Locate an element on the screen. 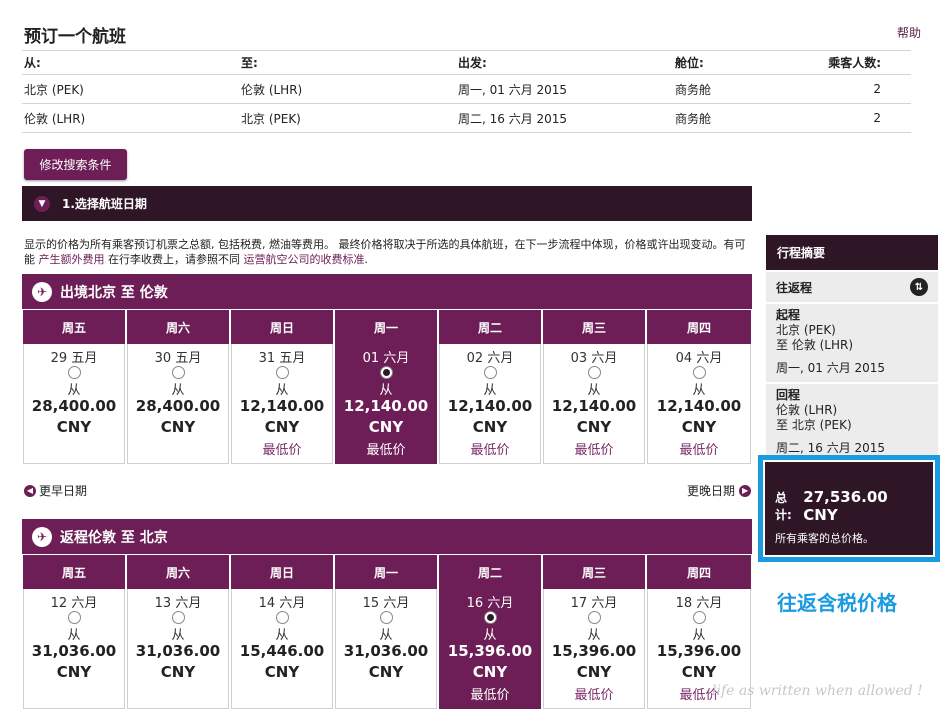  date-option: 01 六月从 12,140.00 CNY 最低价 is located at coordinates (386, 404).